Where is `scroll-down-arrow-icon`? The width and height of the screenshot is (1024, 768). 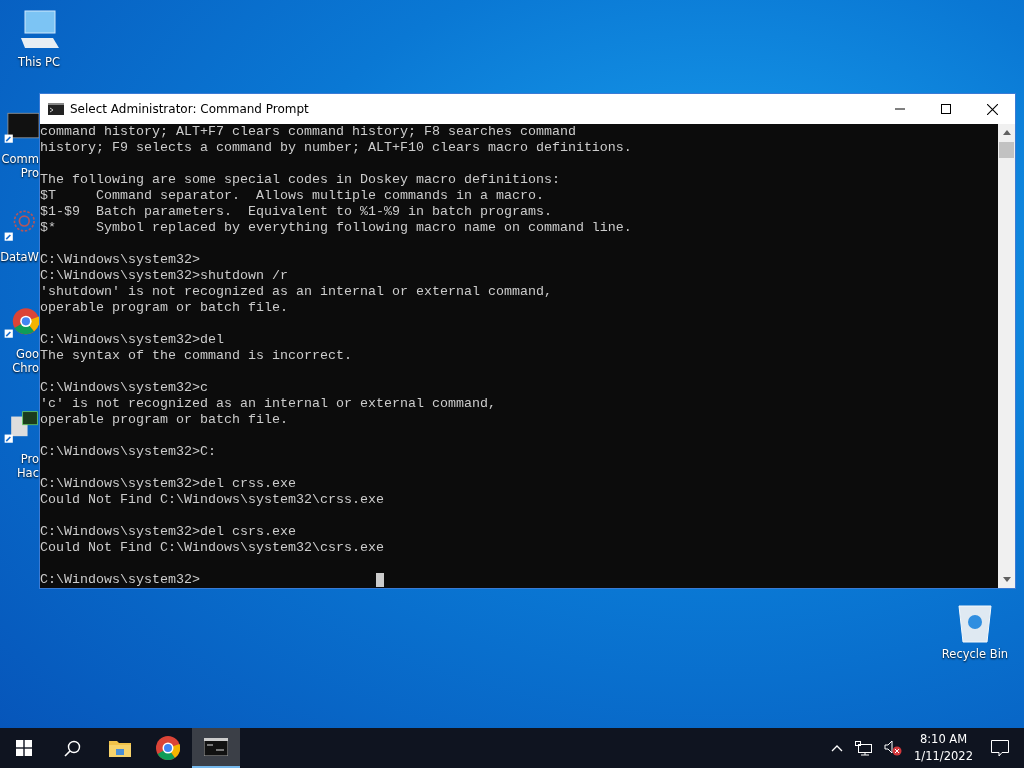 scroll-down-arrow-icon is located at coordinates (1006, 579).